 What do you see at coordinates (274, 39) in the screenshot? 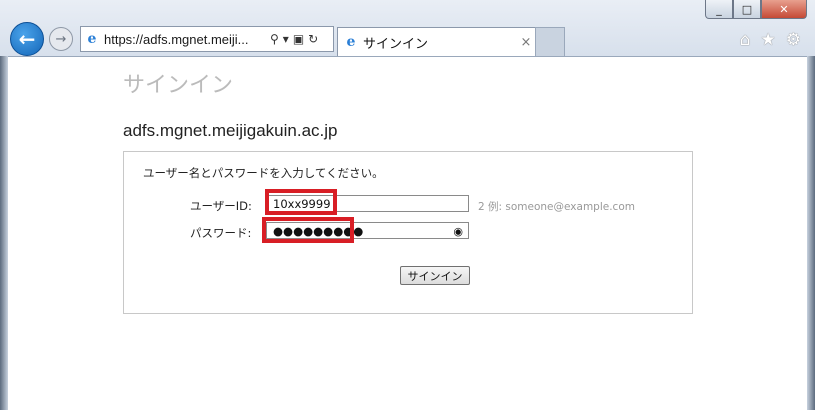
I see `search-icon: ⚲` at bounding box center [274, 39].